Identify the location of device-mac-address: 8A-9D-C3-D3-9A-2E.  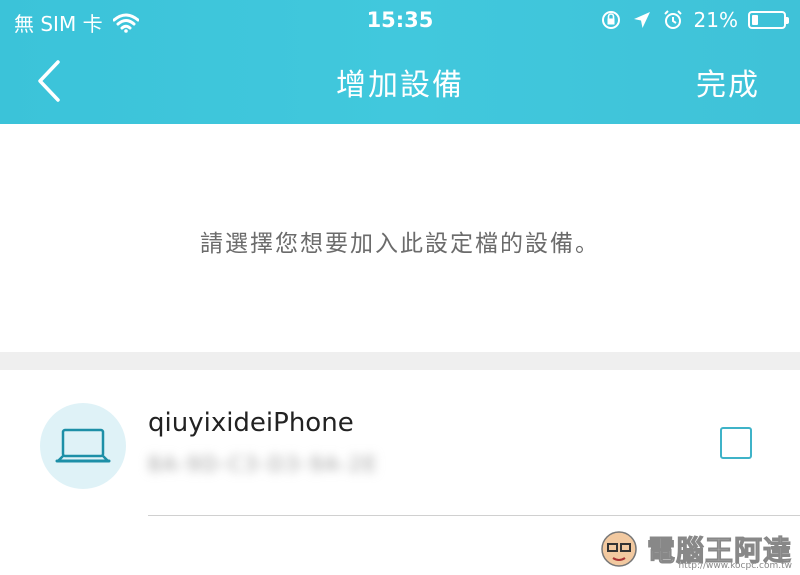
(263, 464).